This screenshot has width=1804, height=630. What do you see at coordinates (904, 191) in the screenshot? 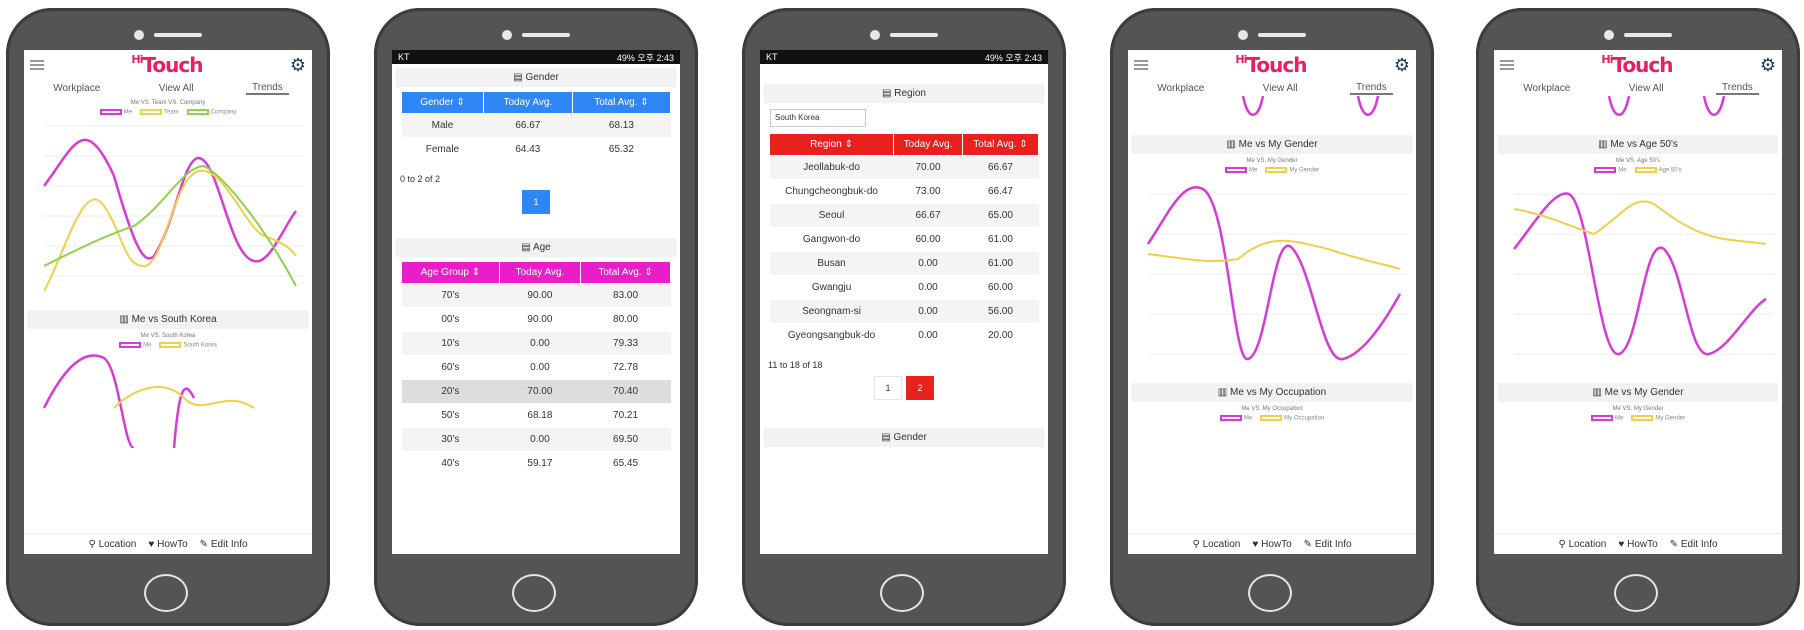
I see `table-row: Chungcheongbuk-do 73.00 66.47` at bounding box center [904, 191].